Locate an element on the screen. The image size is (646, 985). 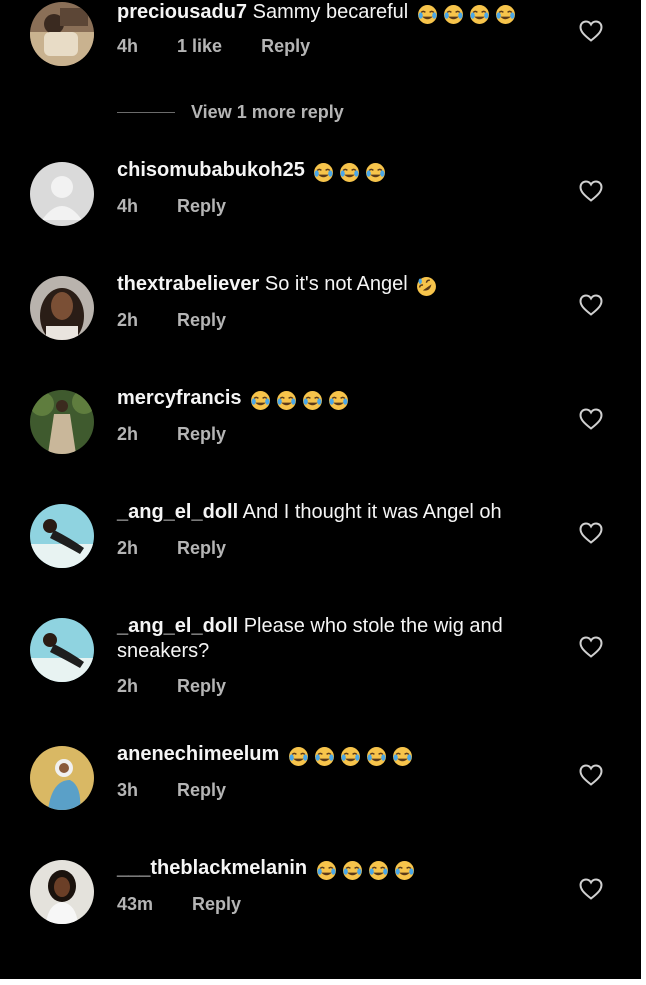
comment-body: So it's not Angel is located at coordinates (336, 284).